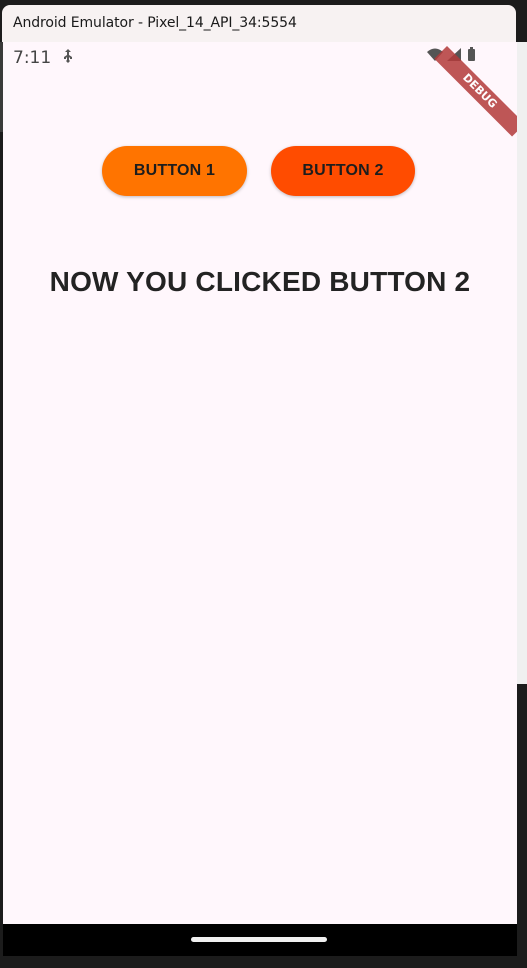 The height and width of the screenshot is (968, 527). I want to click on navigation-bar, so click(260, 940).